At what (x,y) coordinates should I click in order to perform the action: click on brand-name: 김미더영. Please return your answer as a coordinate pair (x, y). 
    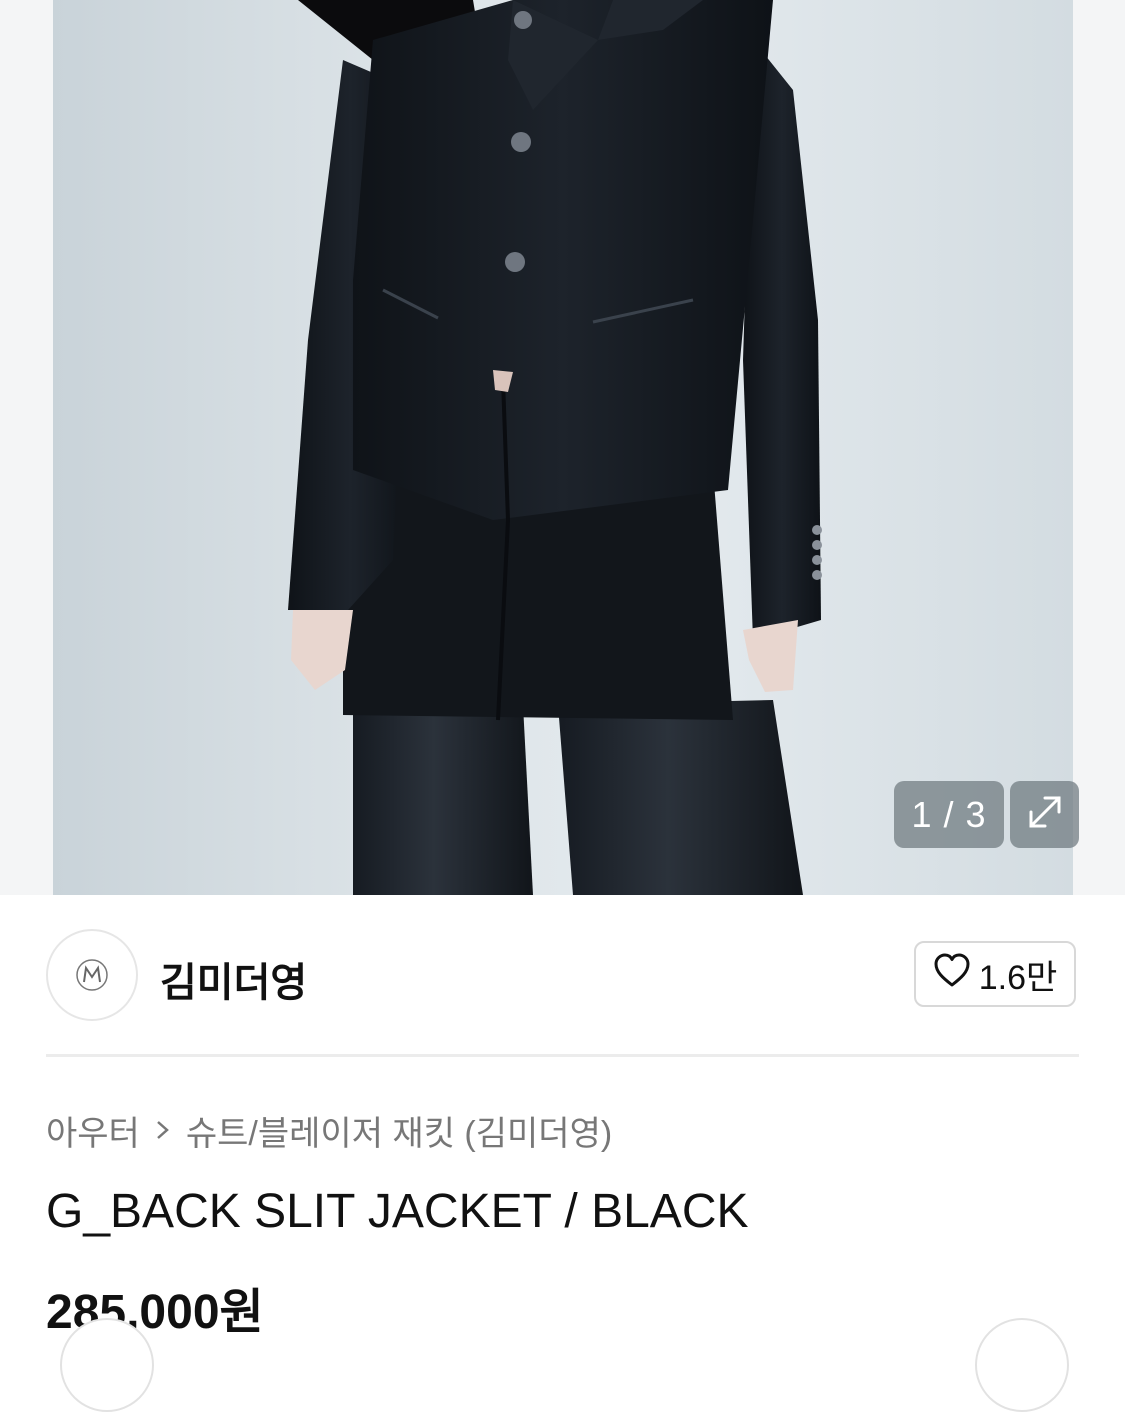
    Looking at the image, I should click on (233, 979).